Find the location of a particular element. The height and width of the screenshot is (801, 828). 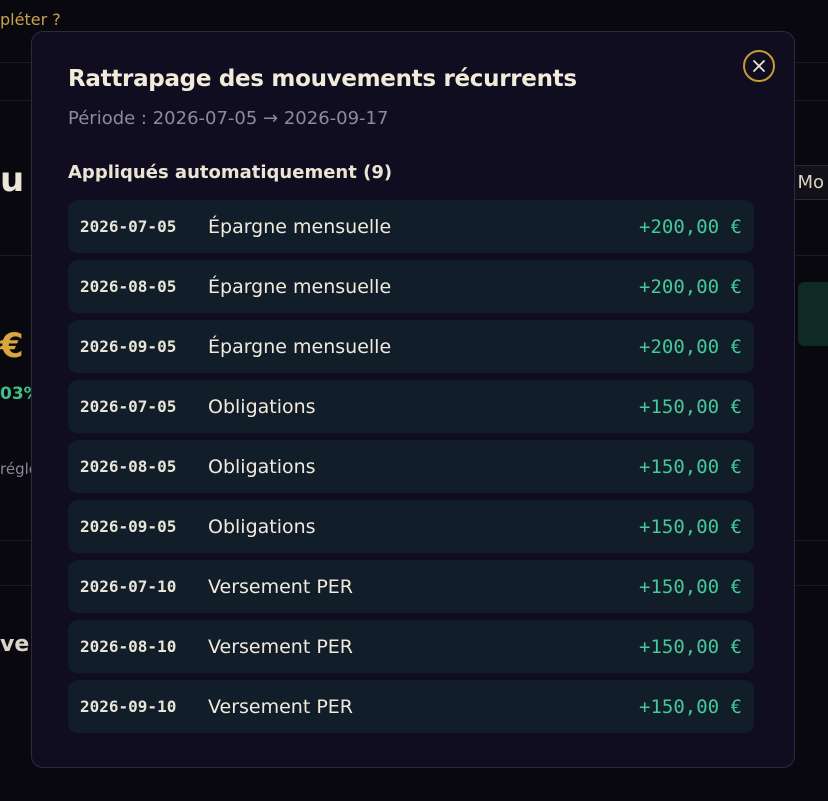

background-trend-card is located at coordinates (813, 314).